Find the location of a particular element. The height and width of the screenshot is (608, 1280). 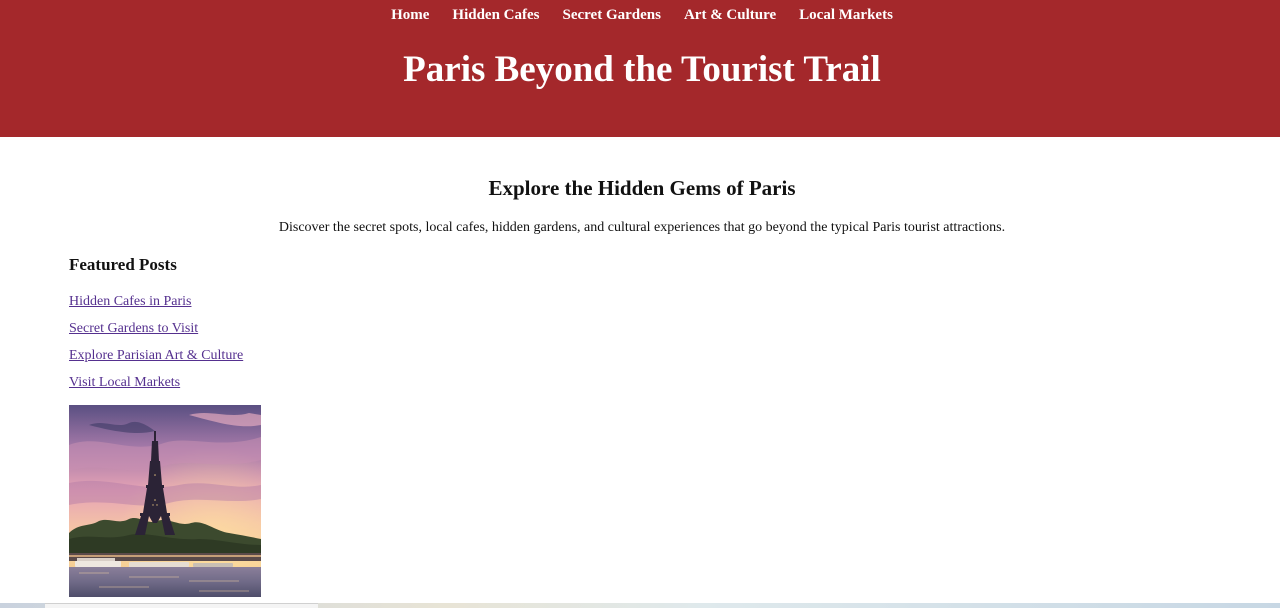

taskbar-item is located at coordinates (181, 605).